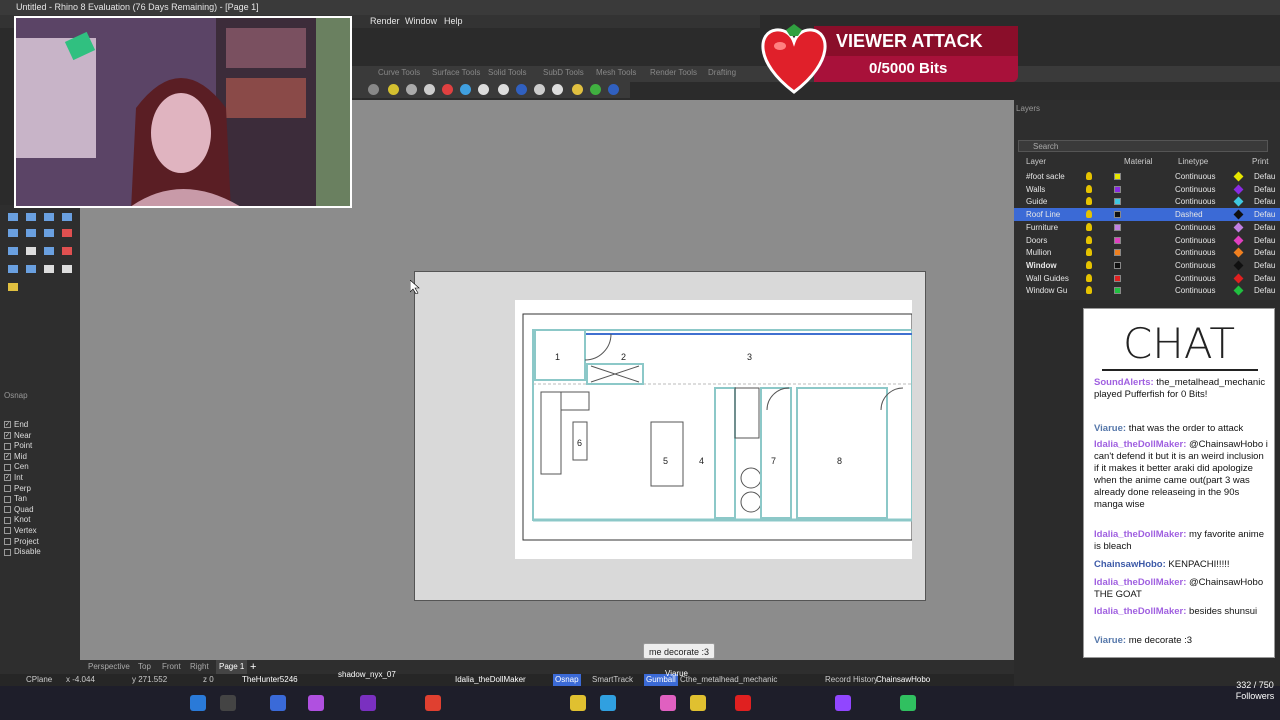 This screenshot has width=1280, height=720. What do you see at coordinates (40, 250) in the screenshot?
I see `tool-palette` at bounding box center [40, 250].